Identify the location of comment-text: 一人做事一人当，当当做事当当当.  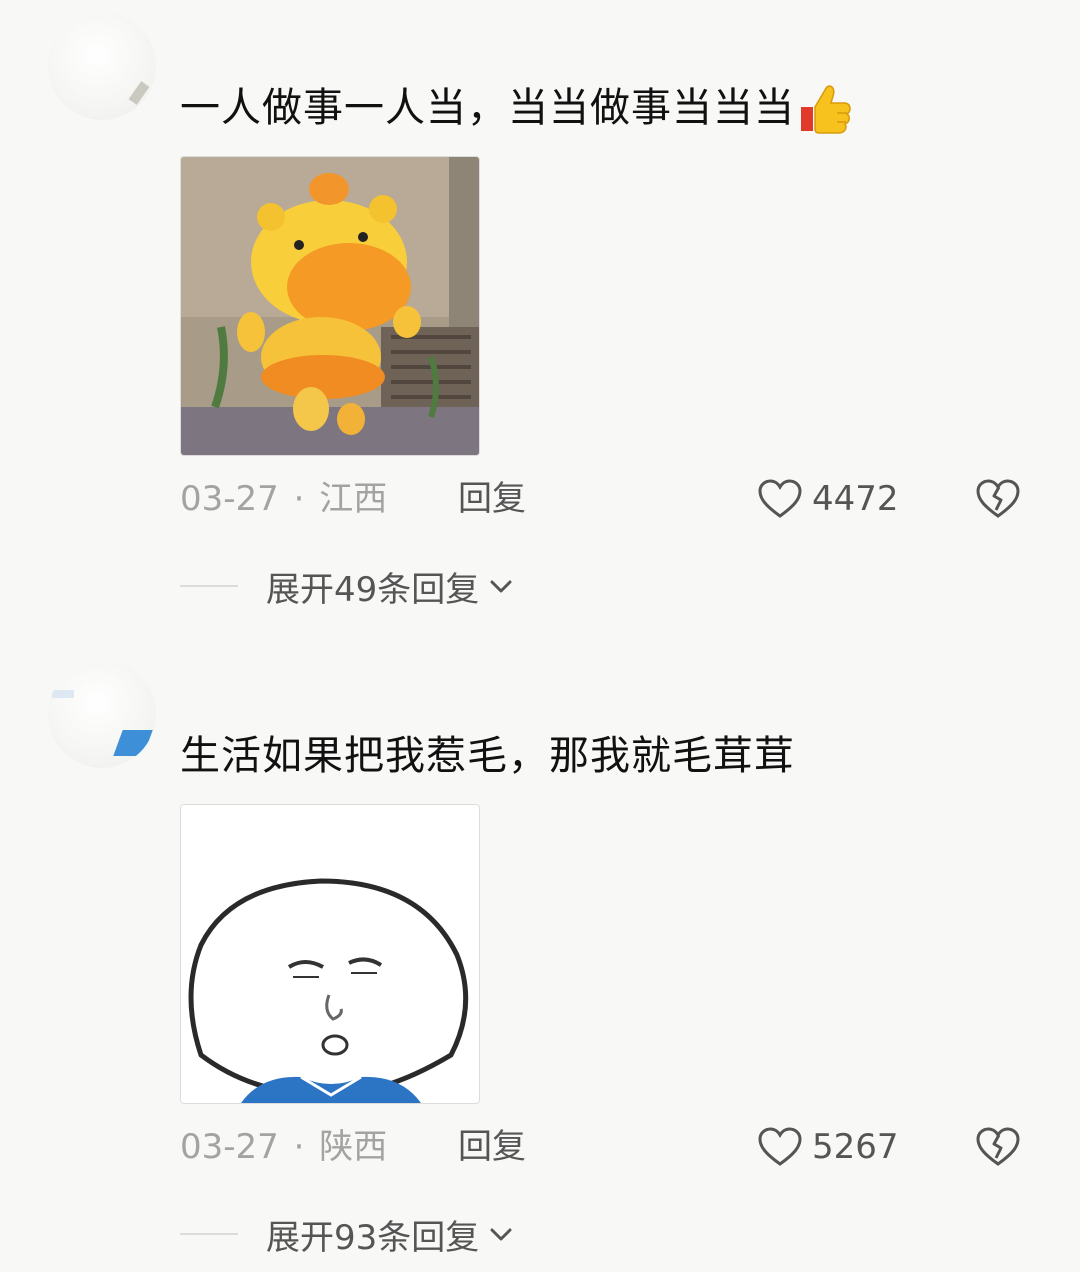
(516, 108).